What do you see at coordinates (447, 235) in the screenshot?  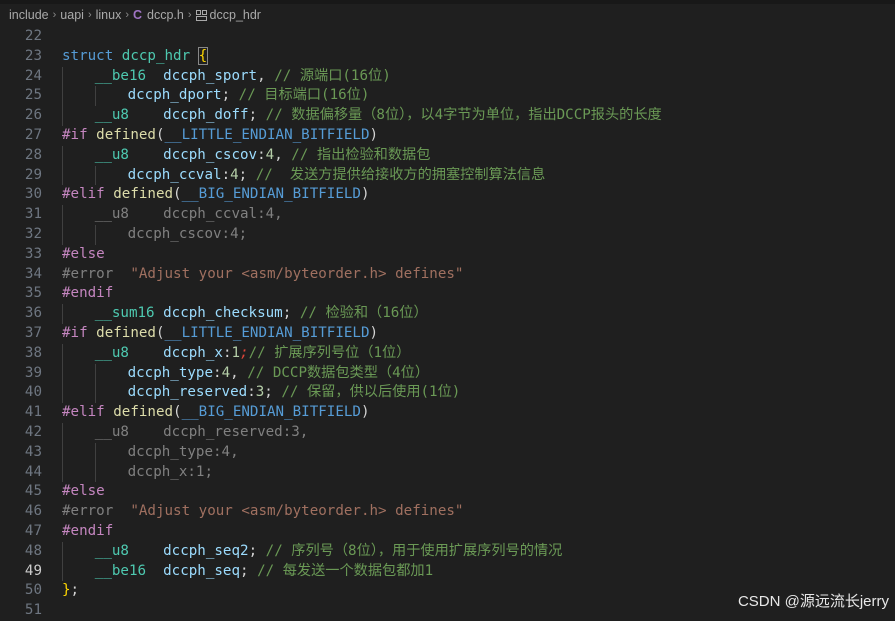 I see `code-line: 32 dccph_cscov:4;` at bounding box center [447, 235].